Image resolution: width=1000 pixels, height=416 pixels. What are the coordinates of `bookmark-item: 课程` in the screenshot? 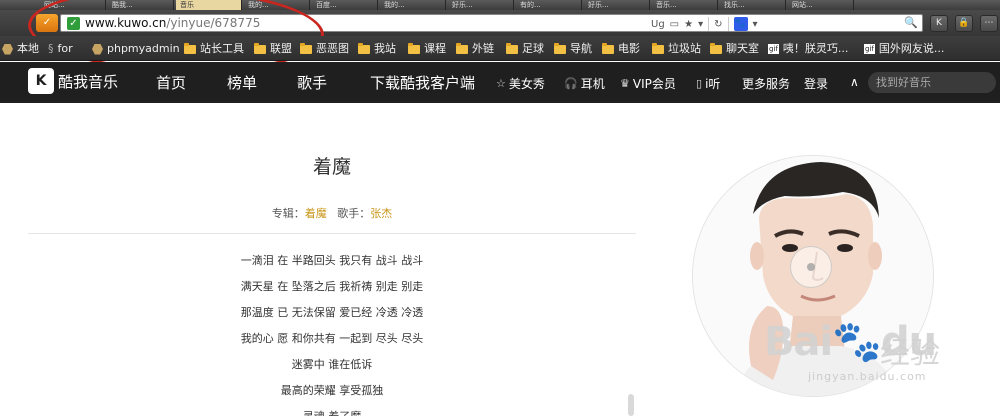 It's located at (427, 49).